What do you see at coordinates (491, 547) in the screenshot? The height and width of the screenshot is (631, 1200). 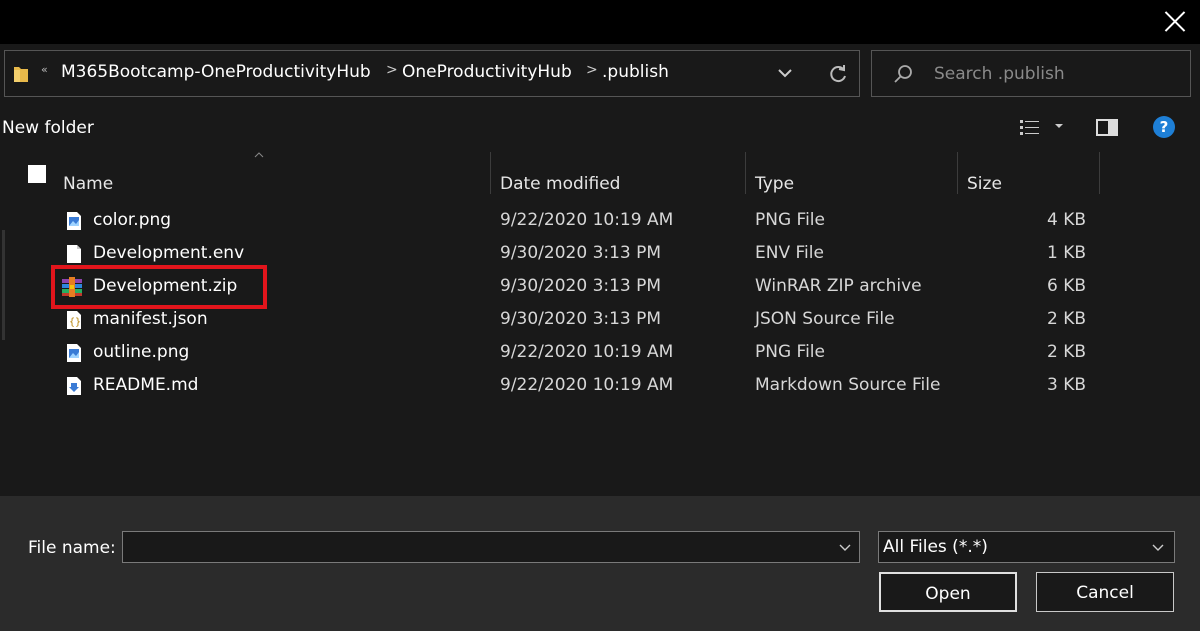 I see `file-name-input` at bounding box center [491, 547].